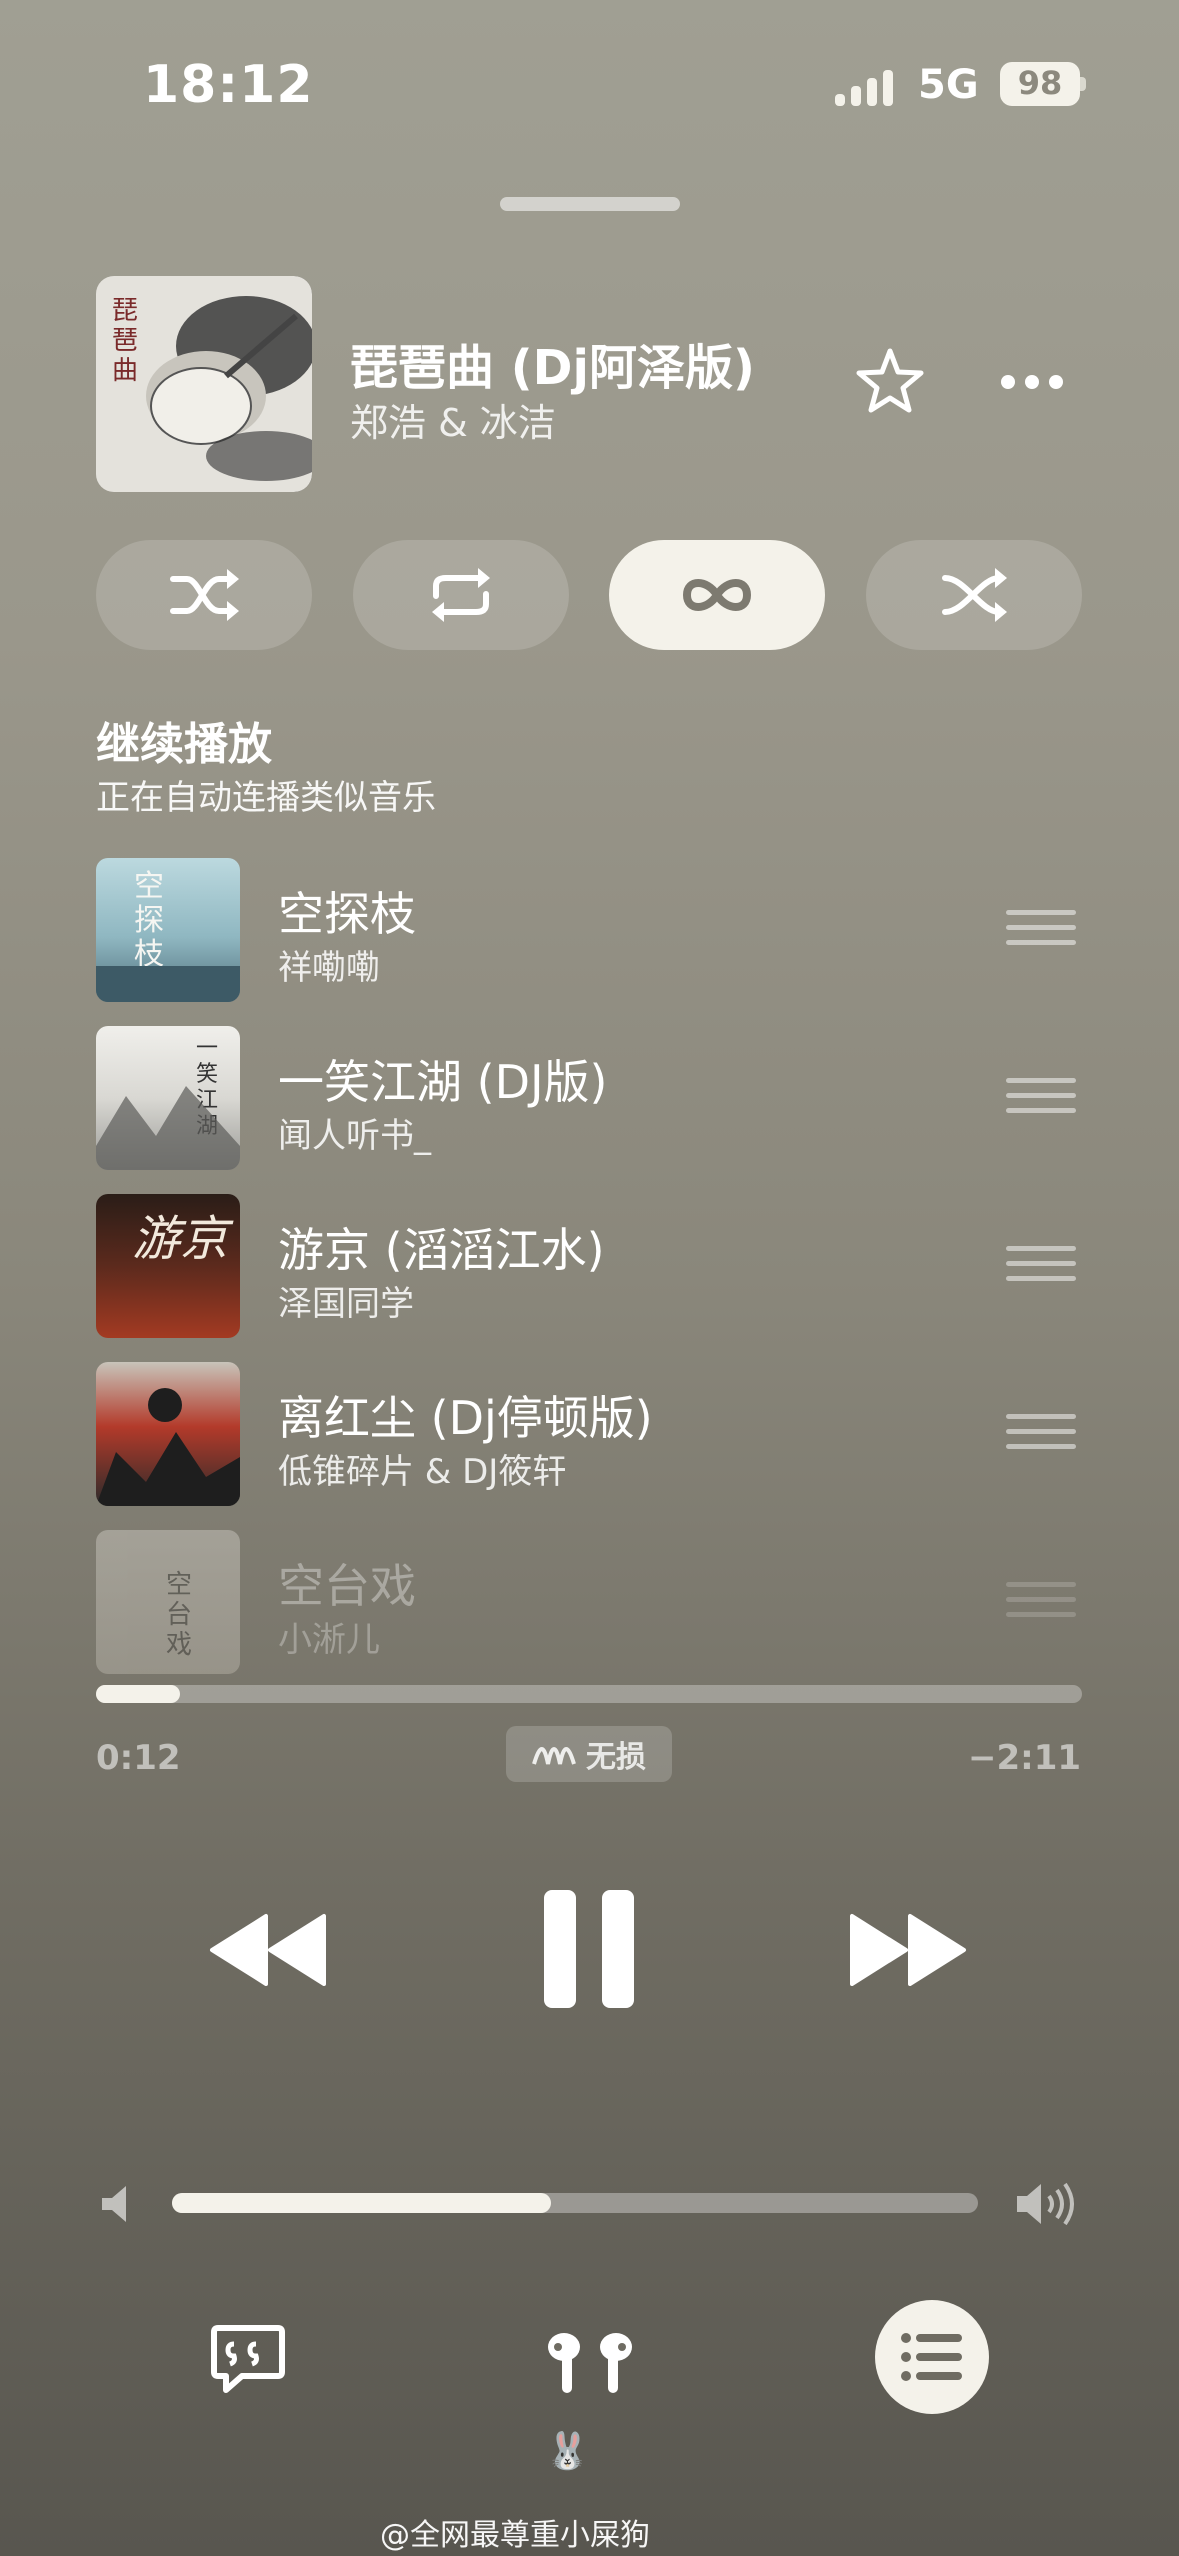  I want to click on queue-item: 空探枝 空探枝 祥嘞嘞, so click(591, 933).